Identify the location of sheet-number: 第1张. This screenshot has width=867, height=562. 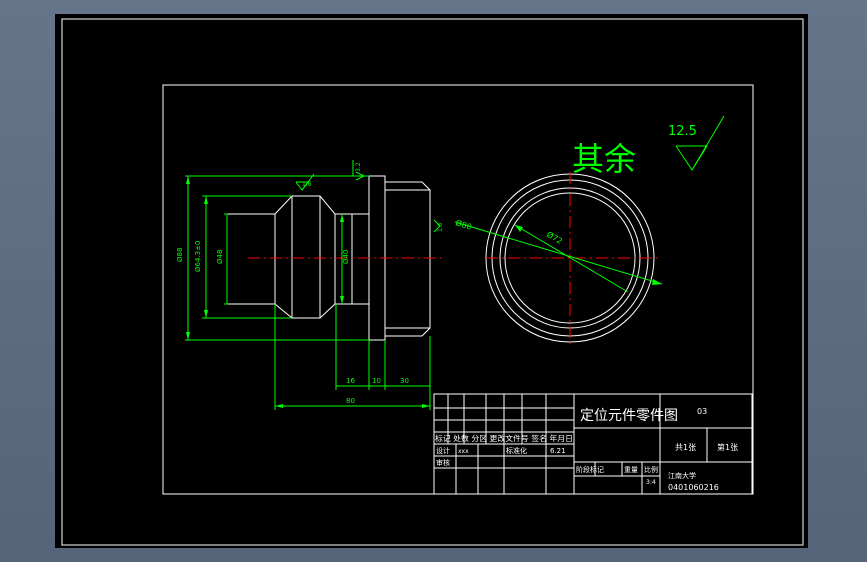
(727, 447).